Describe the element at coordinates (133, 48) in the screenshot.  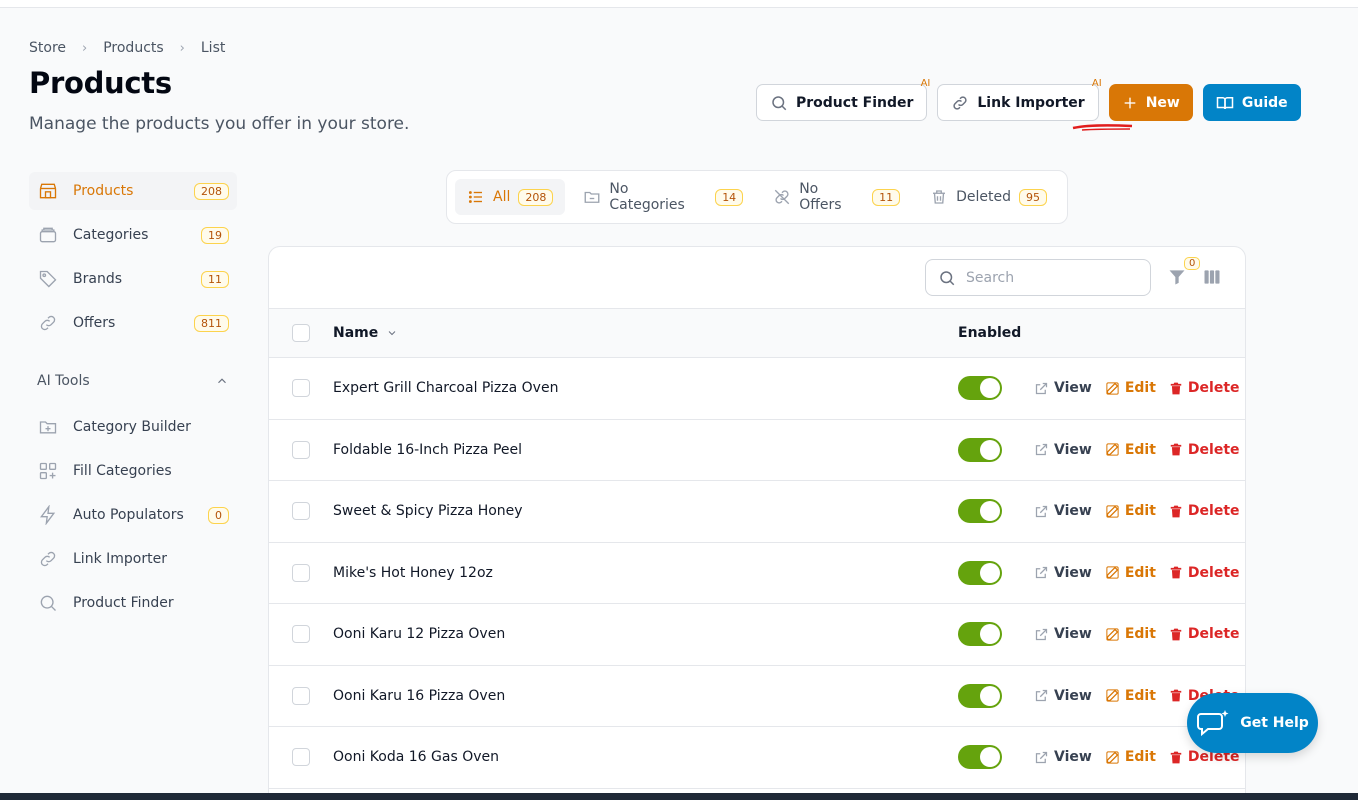
I see `breadcrumb-products: Products` at that location.